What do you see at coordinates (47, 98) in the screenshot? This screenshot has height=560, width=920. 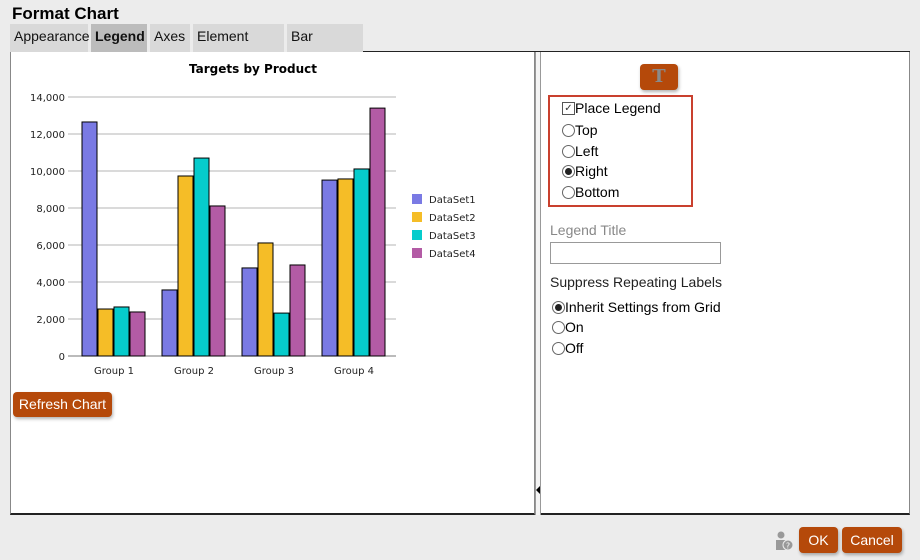 I see `y-tick-label: 14,000` at bounding box center [47, 98].